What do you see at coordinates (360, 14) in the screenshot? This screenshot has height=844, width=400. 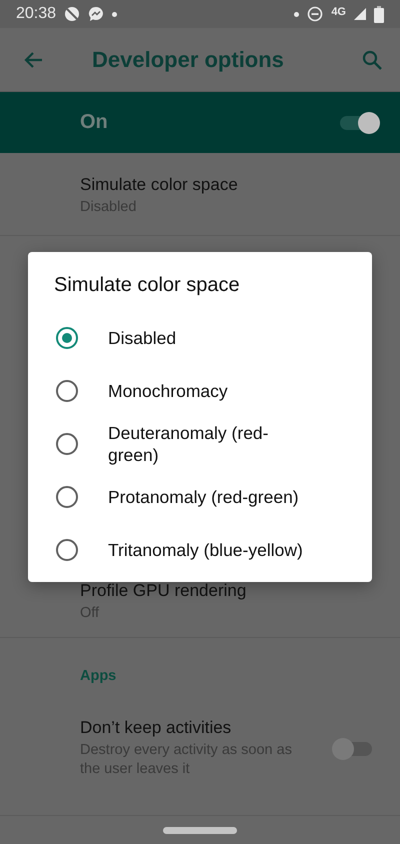 I see `signal-icon` at bounding box center [360, 14].